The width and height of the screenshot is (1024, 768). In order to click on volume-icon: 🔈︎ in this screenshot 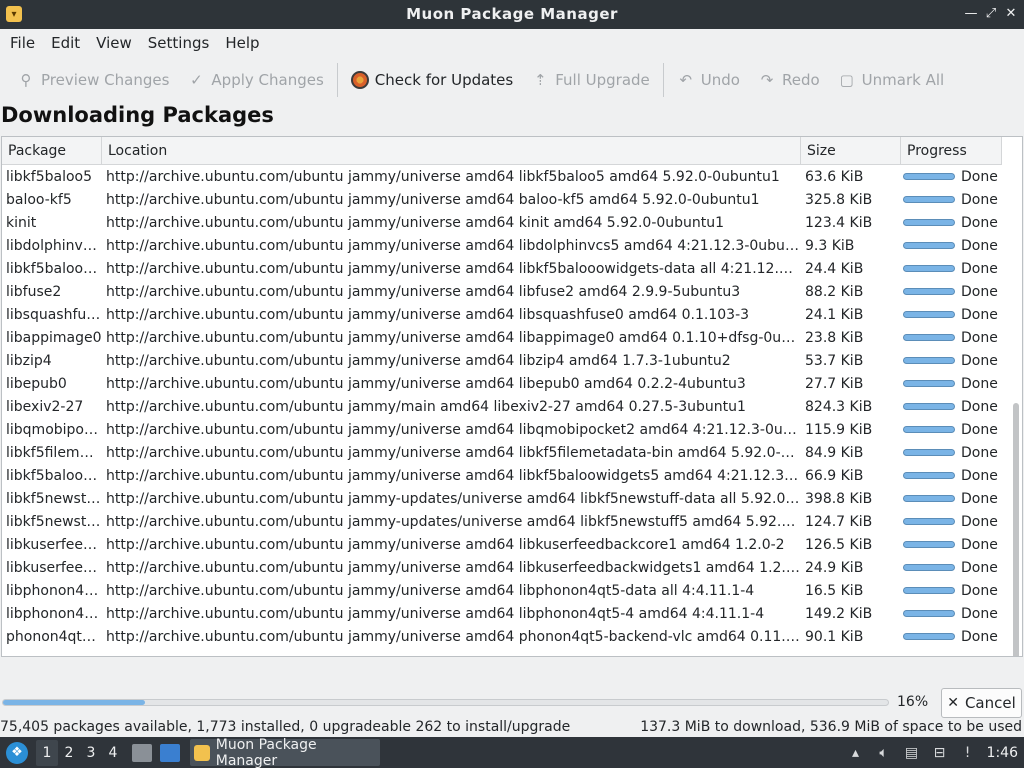, I will do `click(884, 753)`.